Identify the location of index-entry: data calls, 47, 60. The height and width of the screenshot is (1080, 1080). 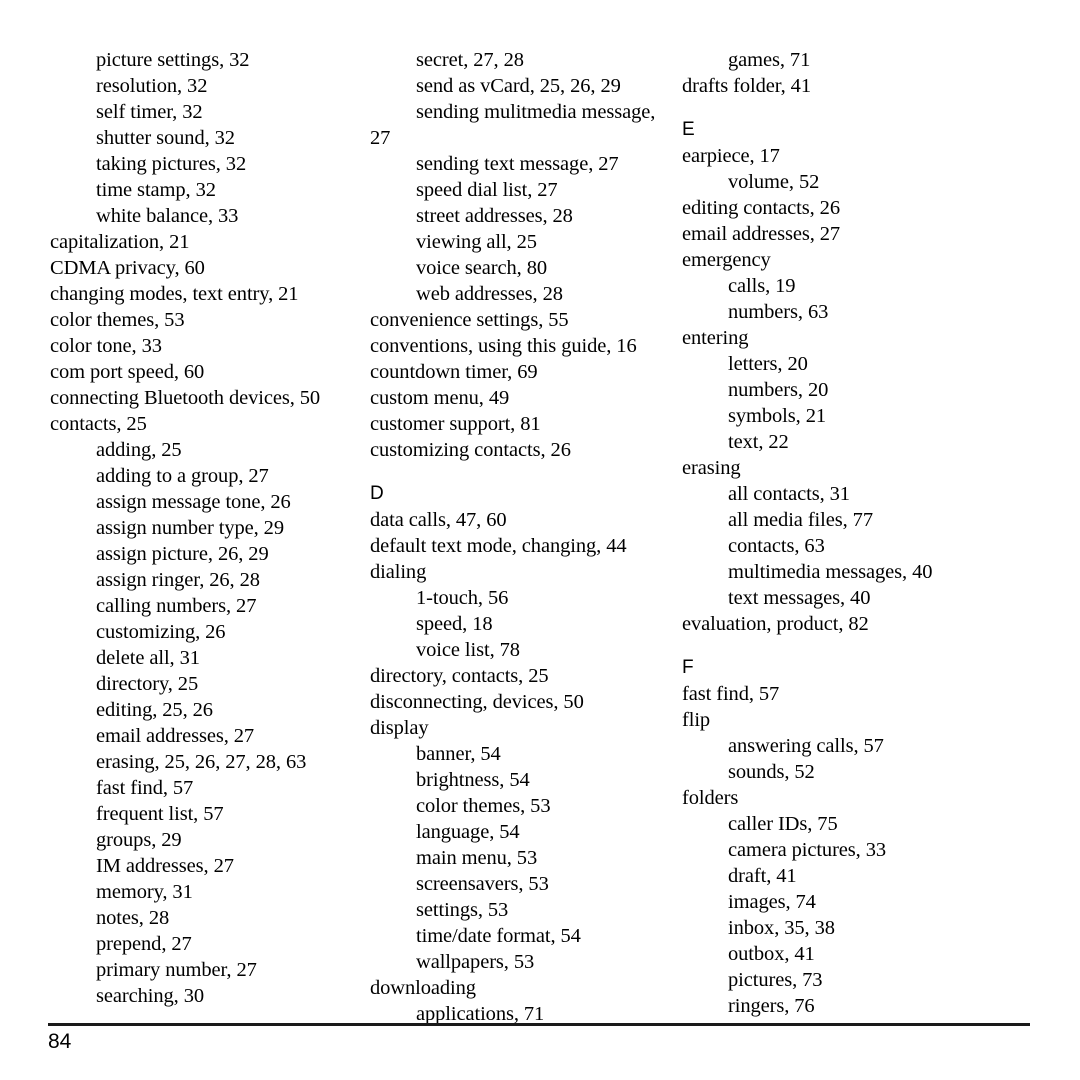
(438, 520).